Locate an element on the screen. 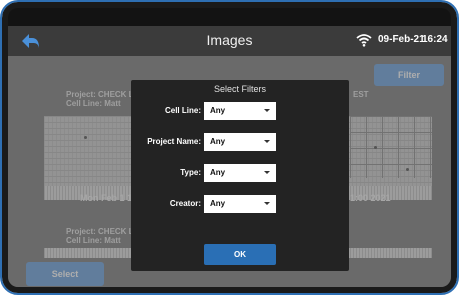  creator-value: Any is located at coordinates (218, 203).